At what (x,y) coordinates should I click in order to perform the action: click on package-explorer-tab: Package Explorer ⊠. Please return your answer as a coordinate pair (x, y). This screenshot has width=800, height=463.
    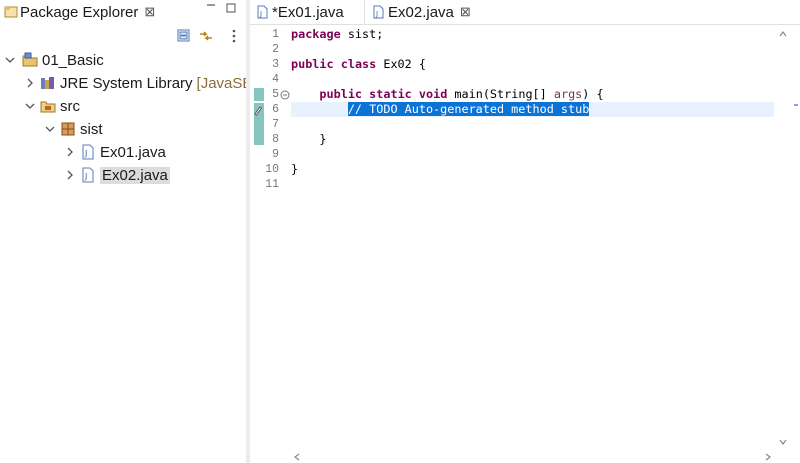
    Looking at the image, I should click on (77, 12).